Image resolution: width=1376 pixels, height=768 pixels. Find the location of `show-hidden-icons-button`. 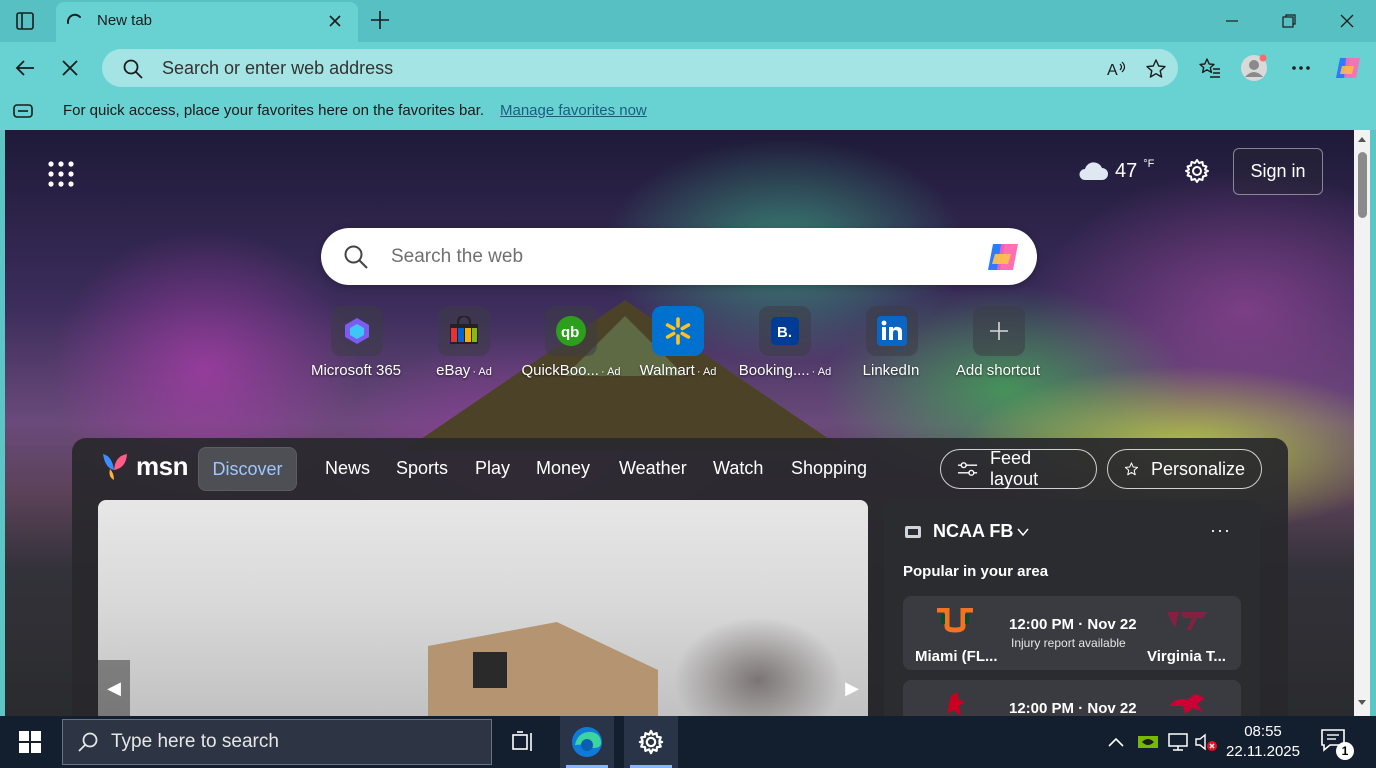

show-hidden-icons-button is located at coordinates (1116, 742).